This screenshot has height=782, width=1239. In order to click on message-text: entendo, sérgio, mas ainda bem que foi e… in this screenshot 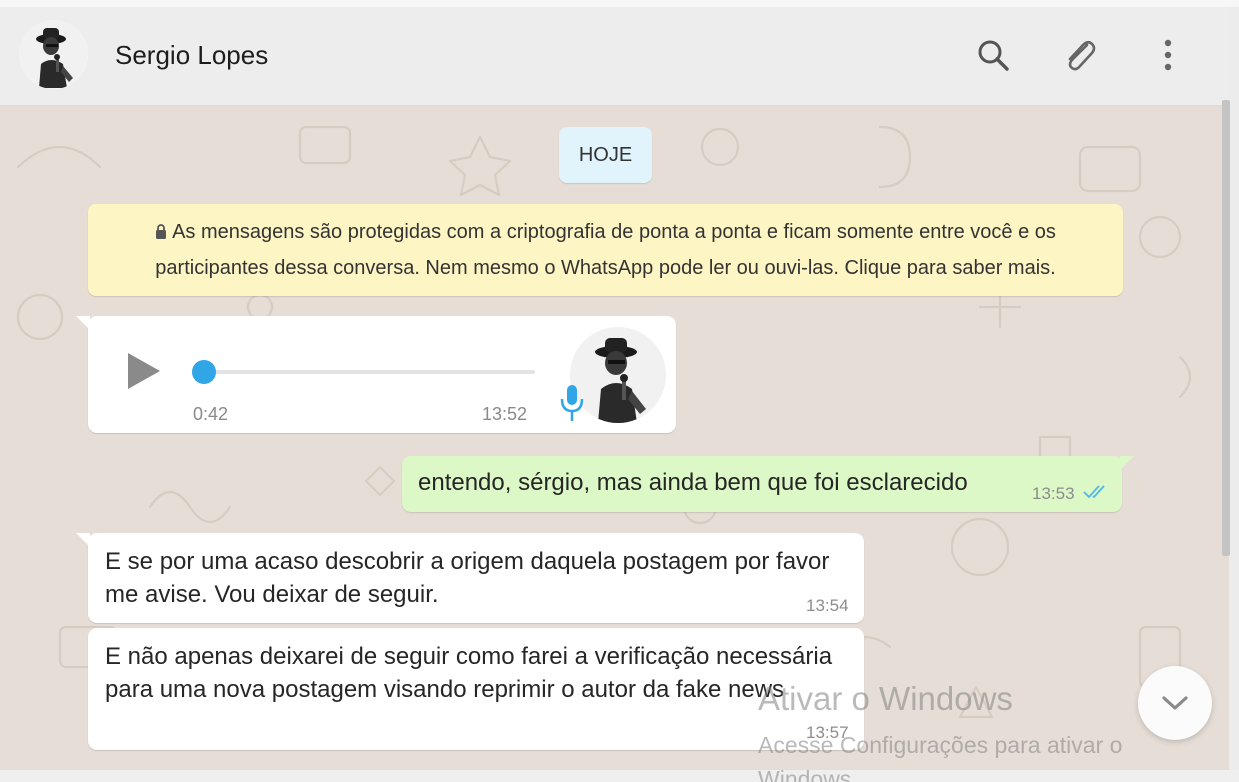, I will do `click(693, 482)`.